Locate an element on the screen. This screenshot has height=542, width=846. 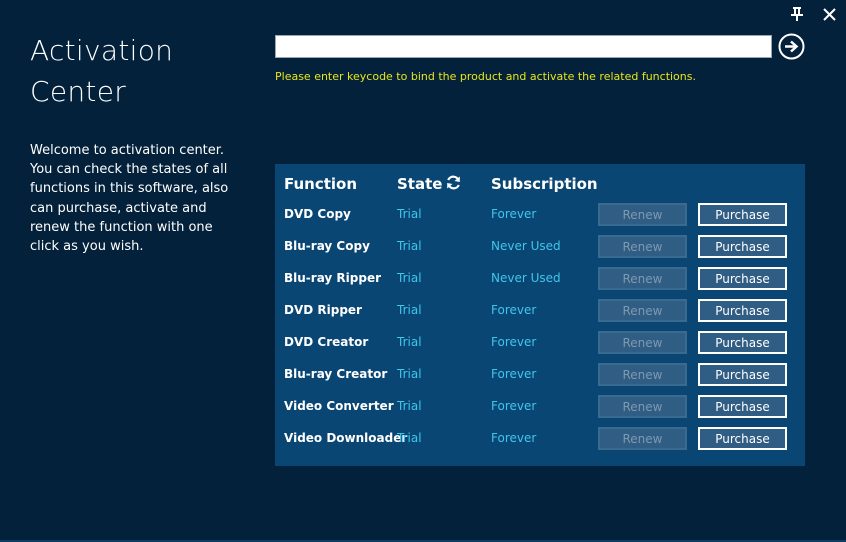
table-row: DVD Copy Trial Forever Renew Purchase is located at coordinates (540, 213).